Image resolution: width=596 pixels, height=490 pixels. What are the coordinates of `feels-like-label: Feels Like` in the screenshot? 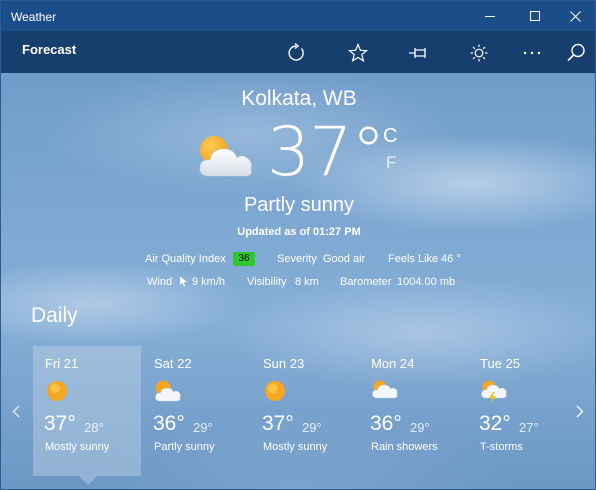 It's located at (413, 259).